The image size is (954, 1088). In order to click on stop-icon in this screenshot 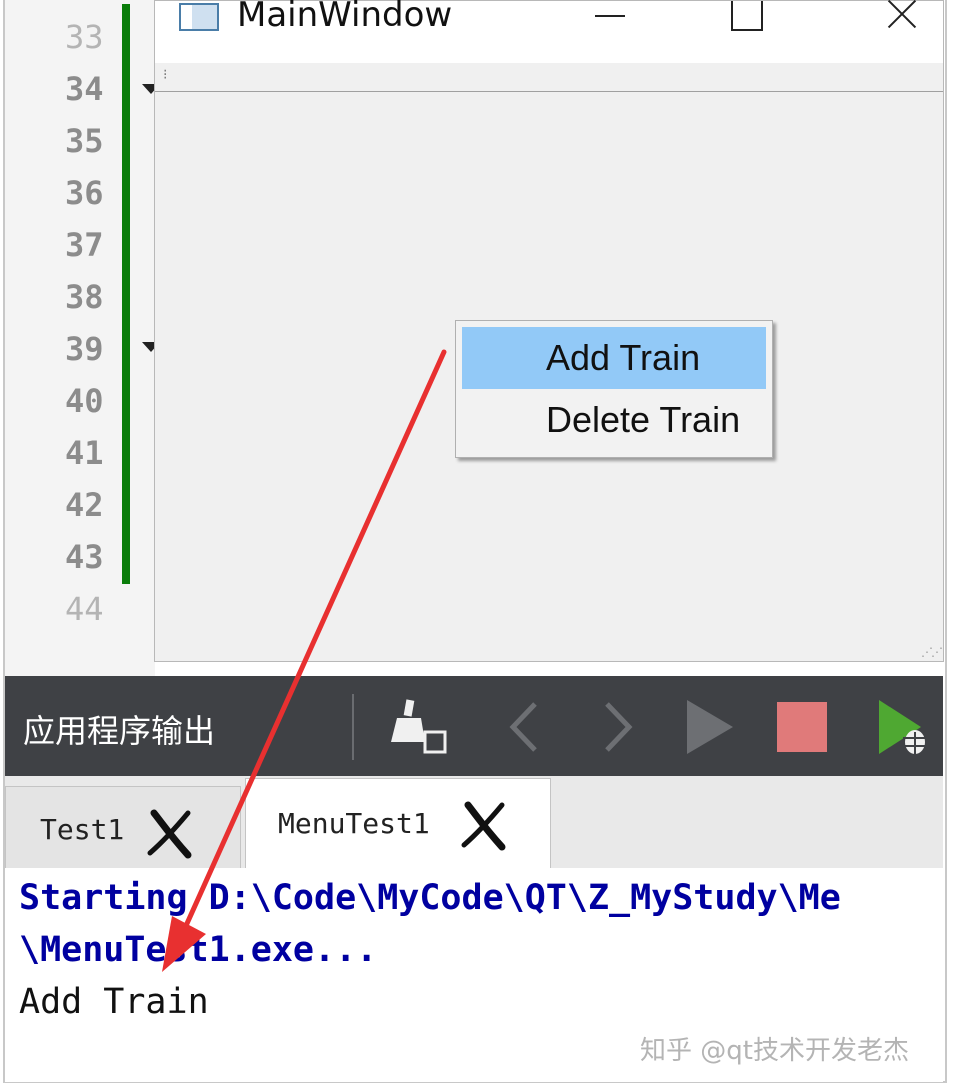, I will do `click(804, 727)`.